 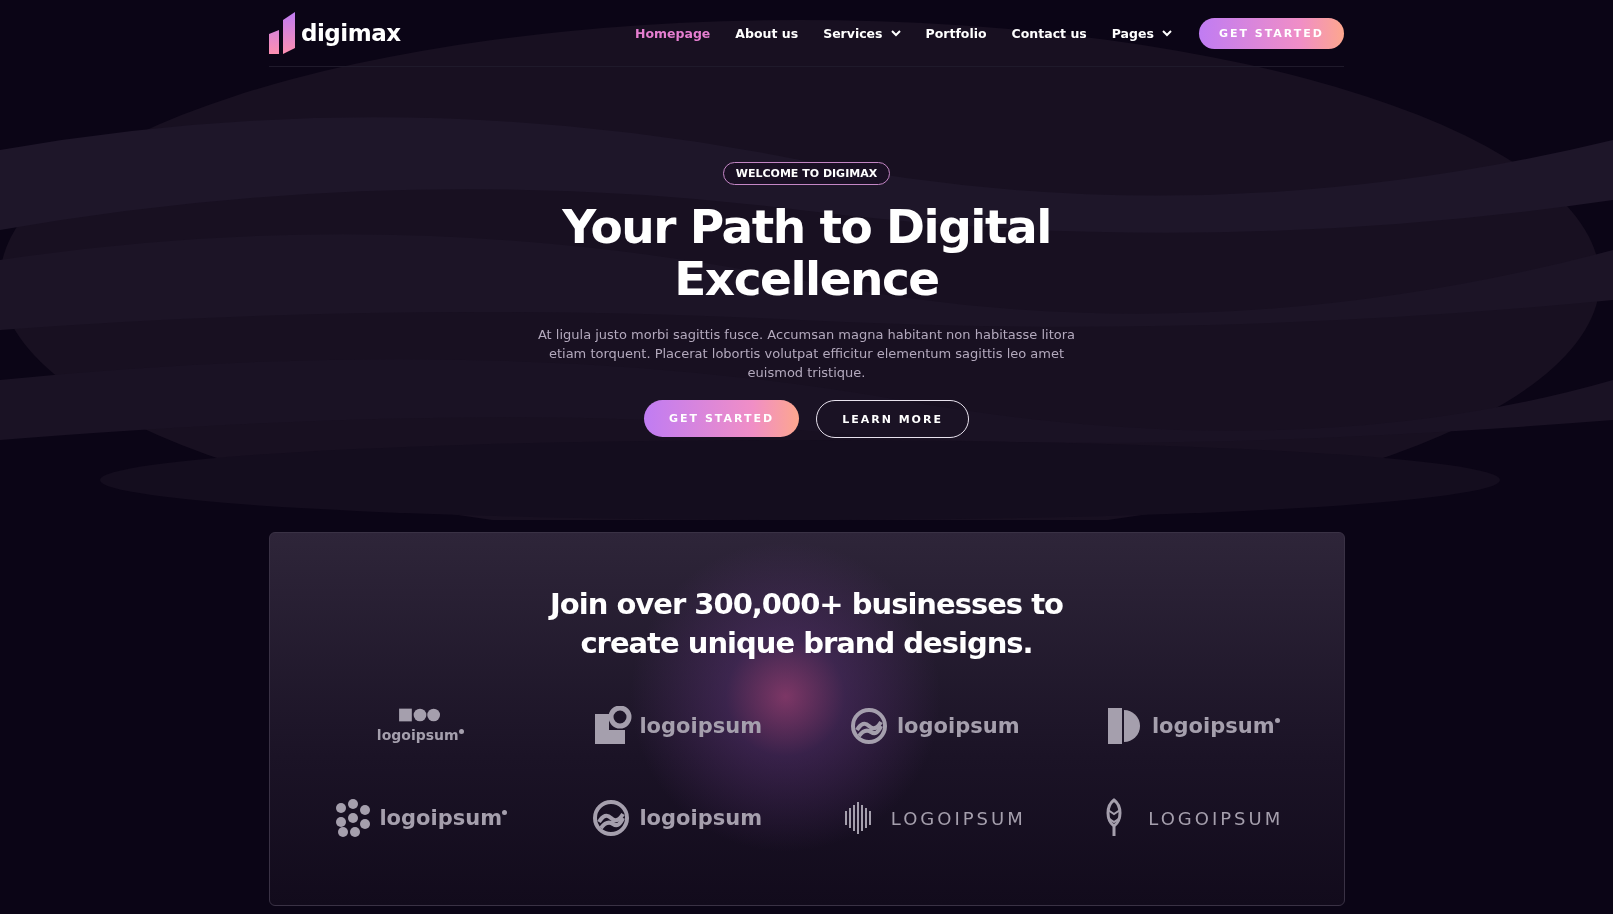 I want to click on nav-link: Contact us, so click(x=1049, y=33).